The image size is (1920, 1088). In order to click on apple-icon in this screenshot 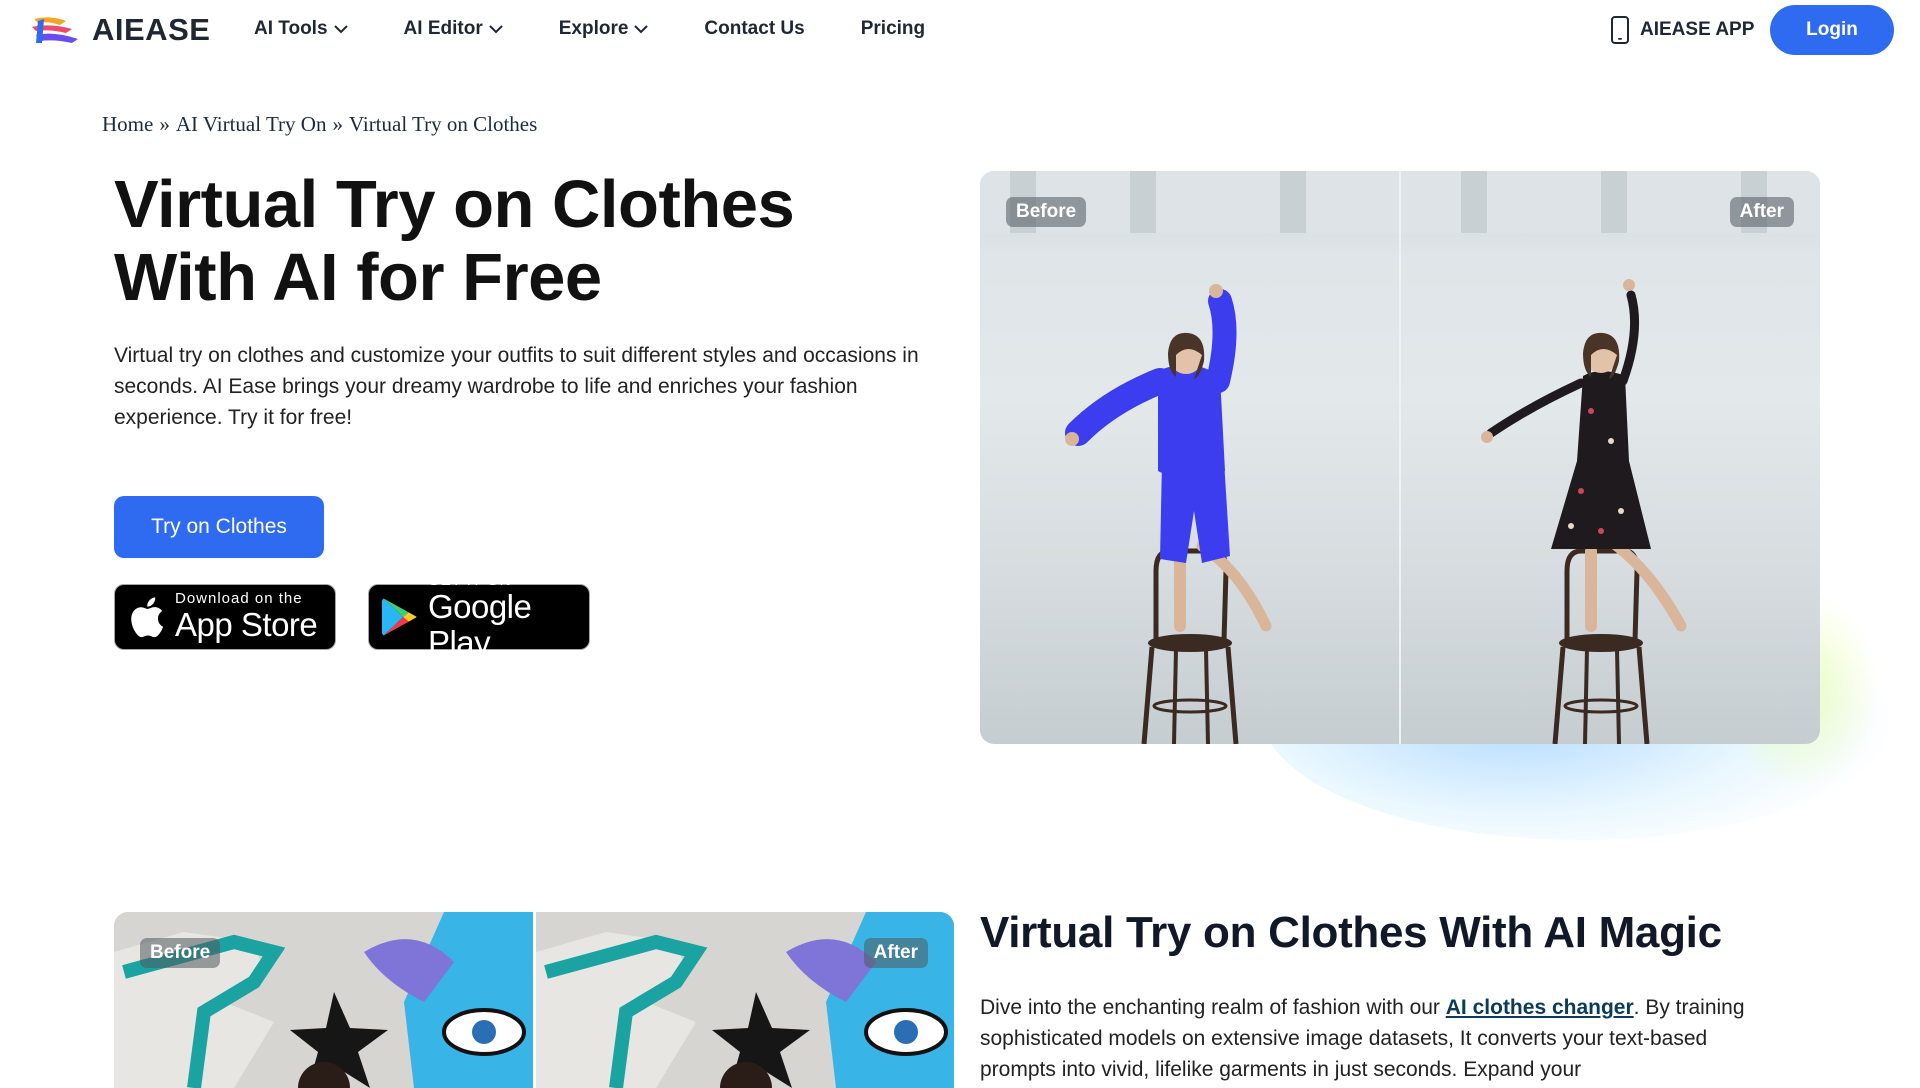, I will do `click(147, 617)`.